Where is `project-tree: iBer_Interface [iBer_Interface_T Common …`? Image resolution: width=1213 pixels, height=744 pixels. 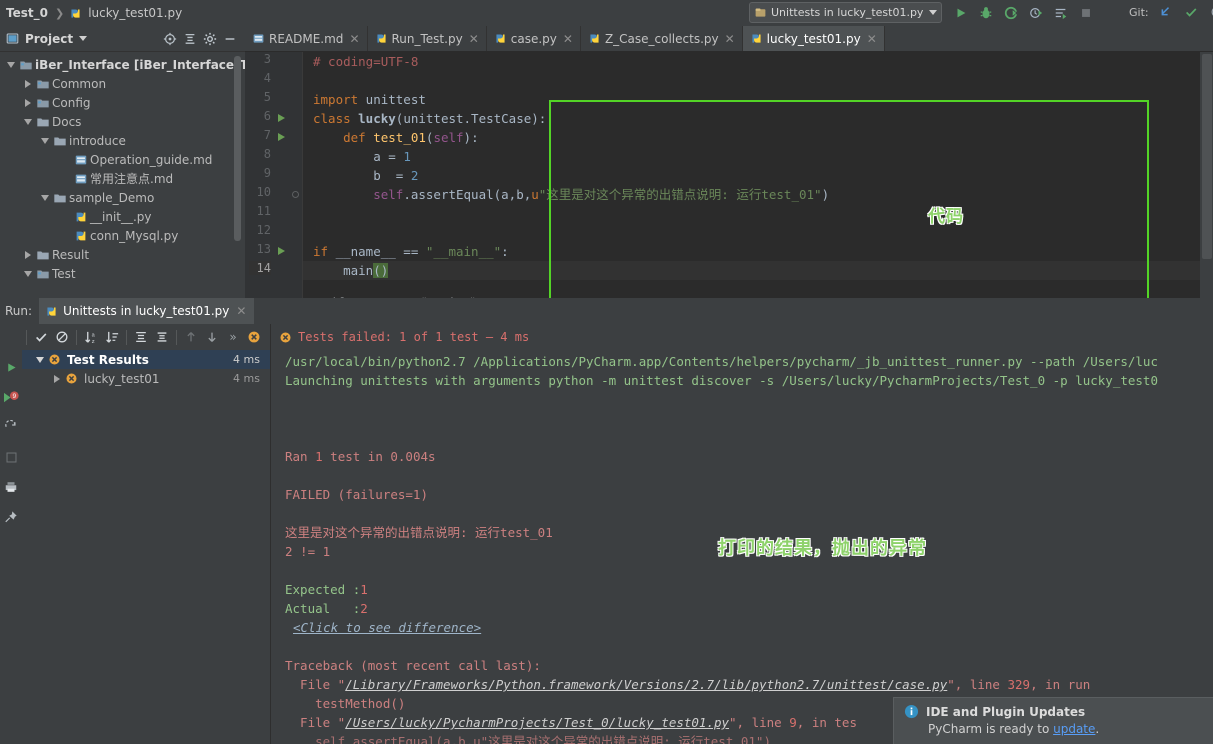 project-tree: iBer_Interface [iBer_Interface_T Common … is located at coordinates (122, 175).